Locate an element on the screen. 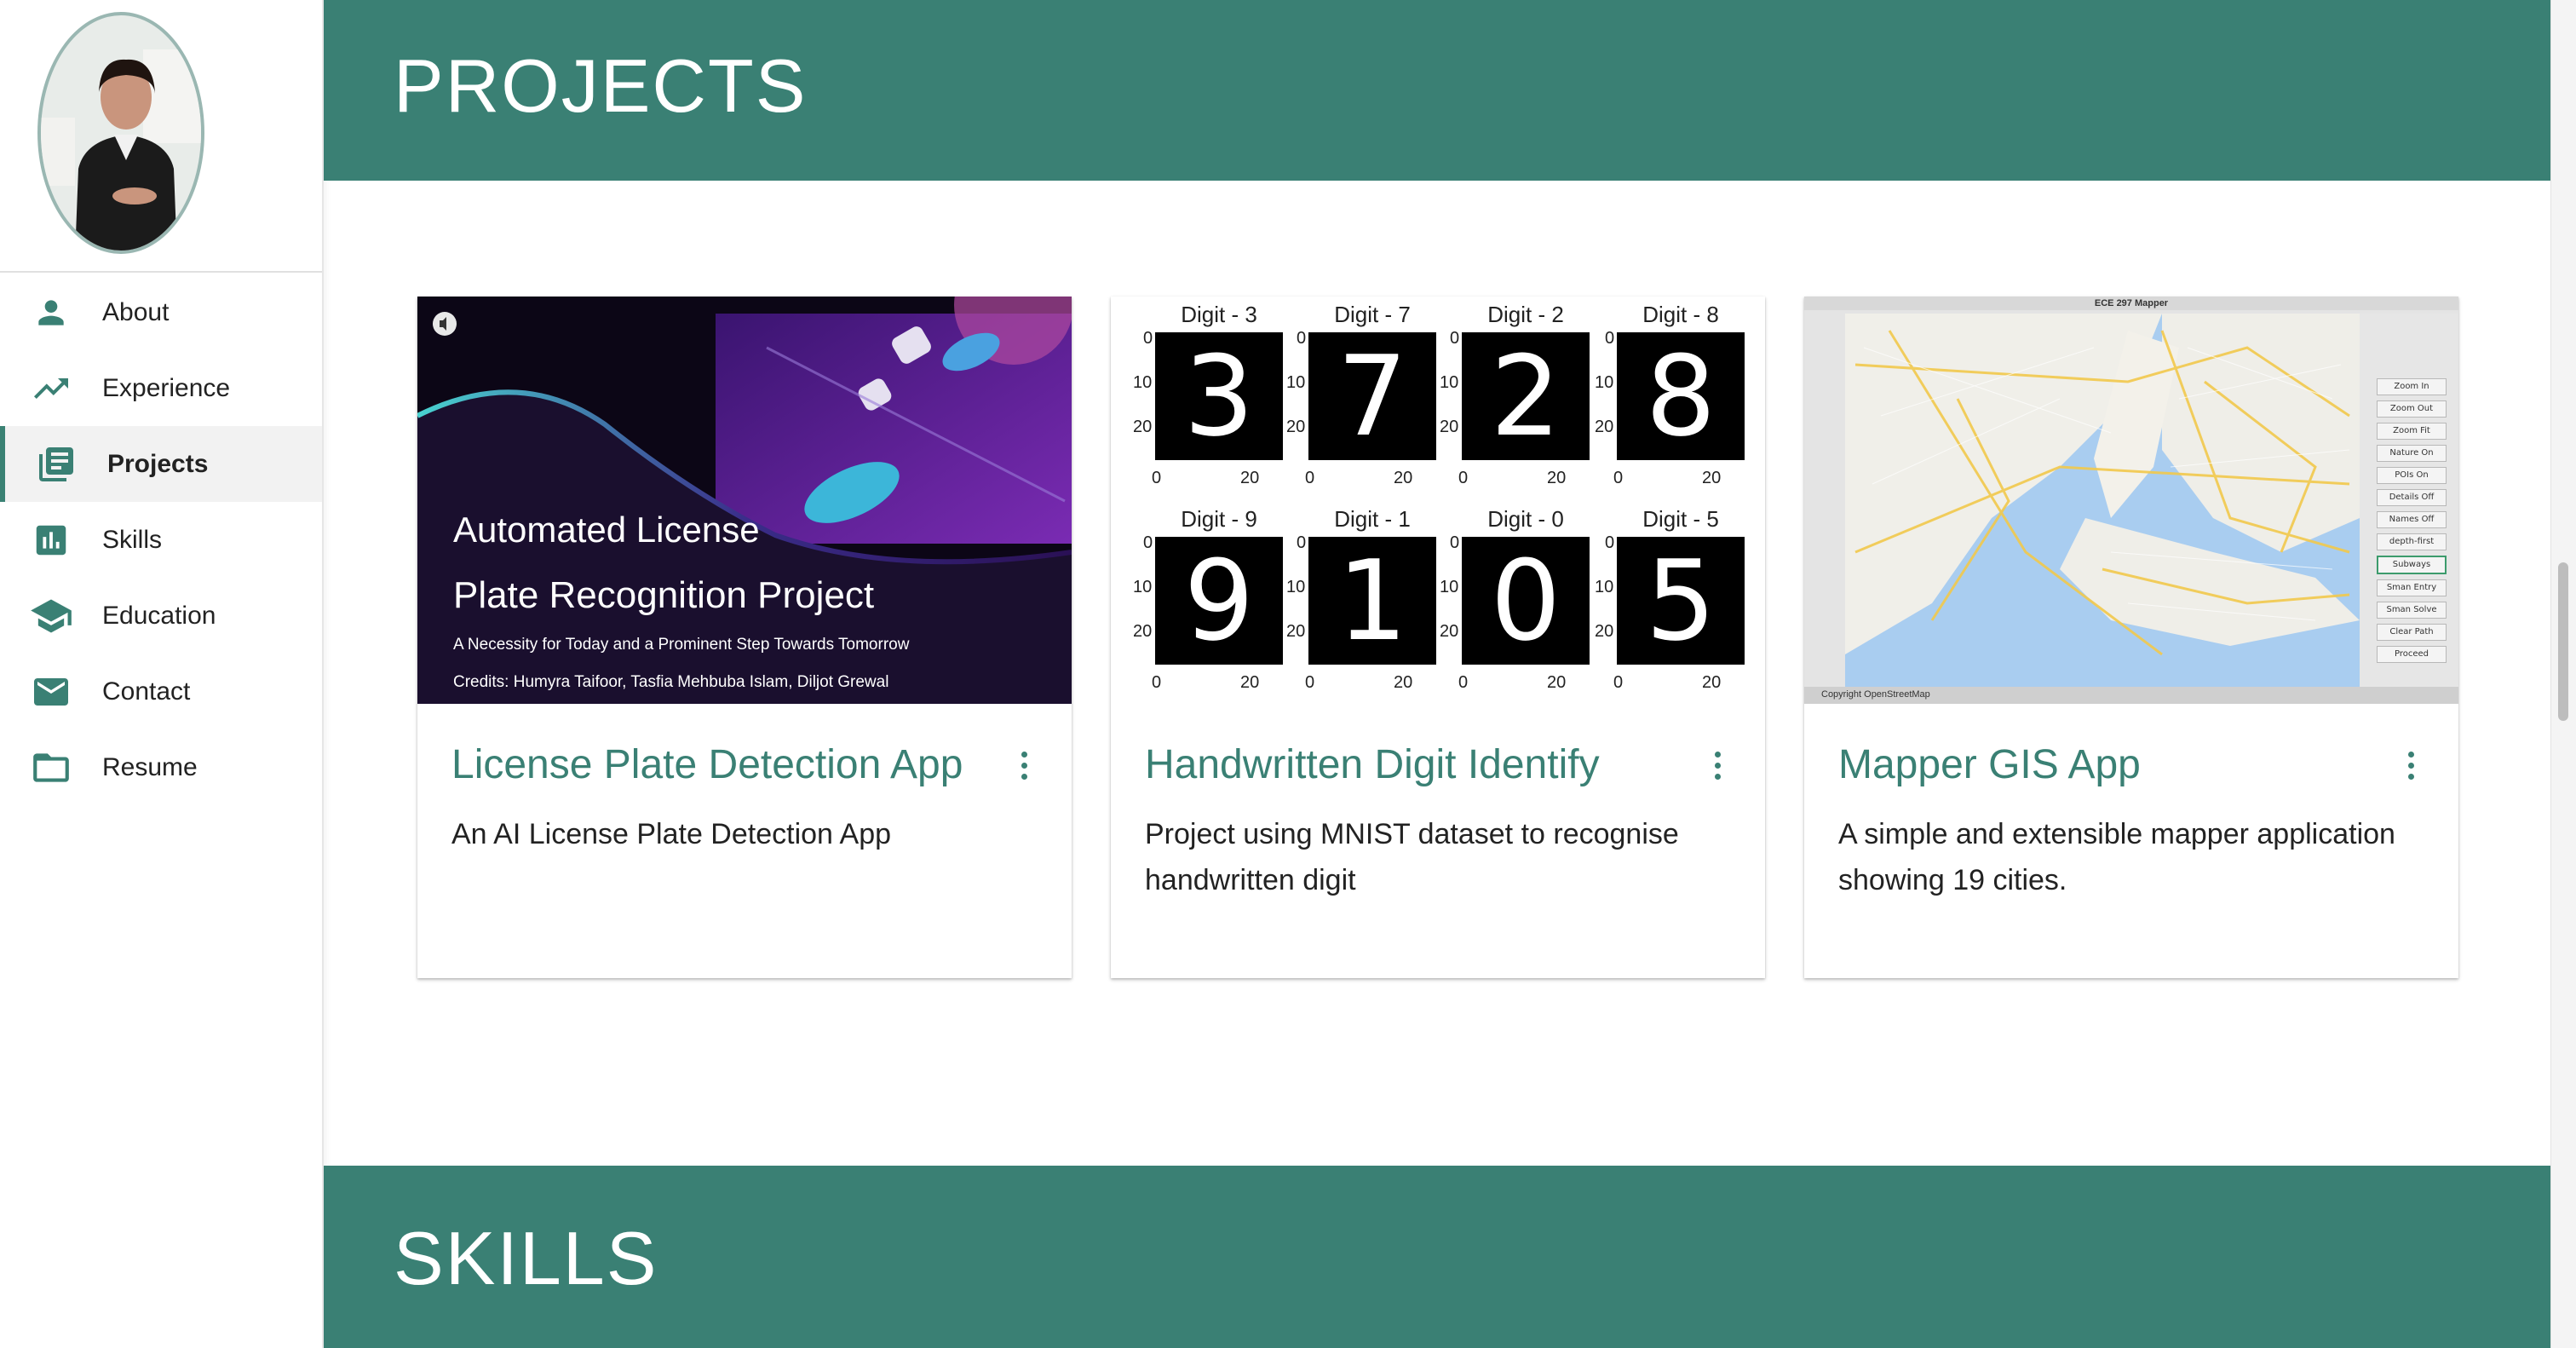 The height and width of the screenshot is (1348, 2576). map-control-button: Details Off is located at coordinates (2412, 497).